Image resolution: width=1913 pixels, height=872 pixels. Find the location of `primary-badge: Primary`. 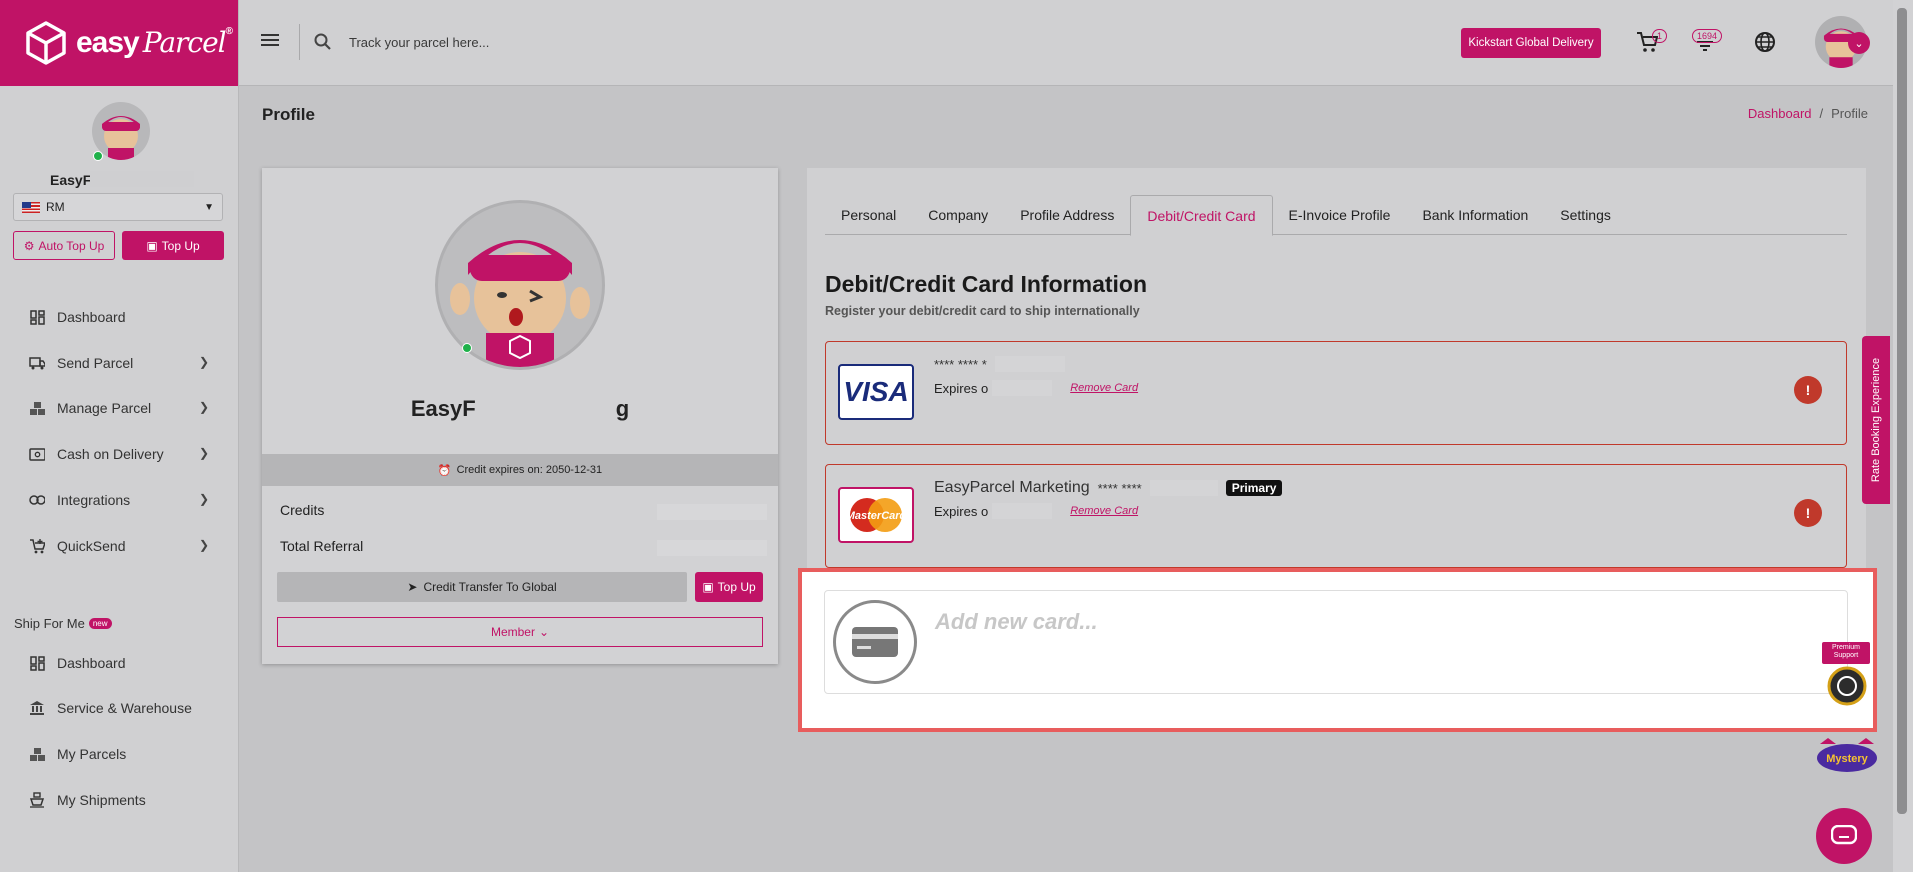

primary-badge: Primary is located at coordinates (1254, 488).